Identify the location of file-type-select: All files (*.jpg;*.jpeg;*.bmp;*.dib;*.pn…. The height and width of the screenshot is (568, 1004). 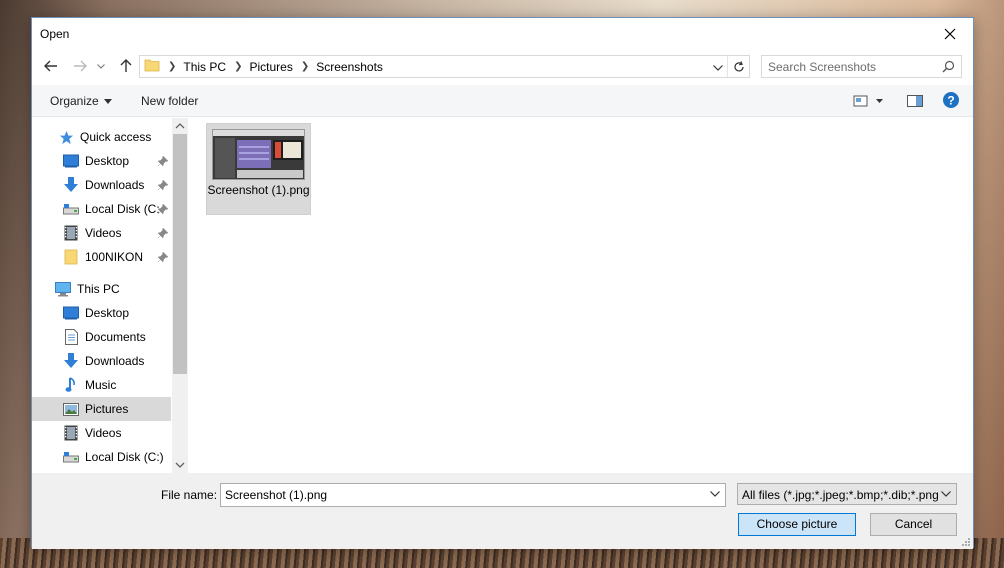
(847, 494).